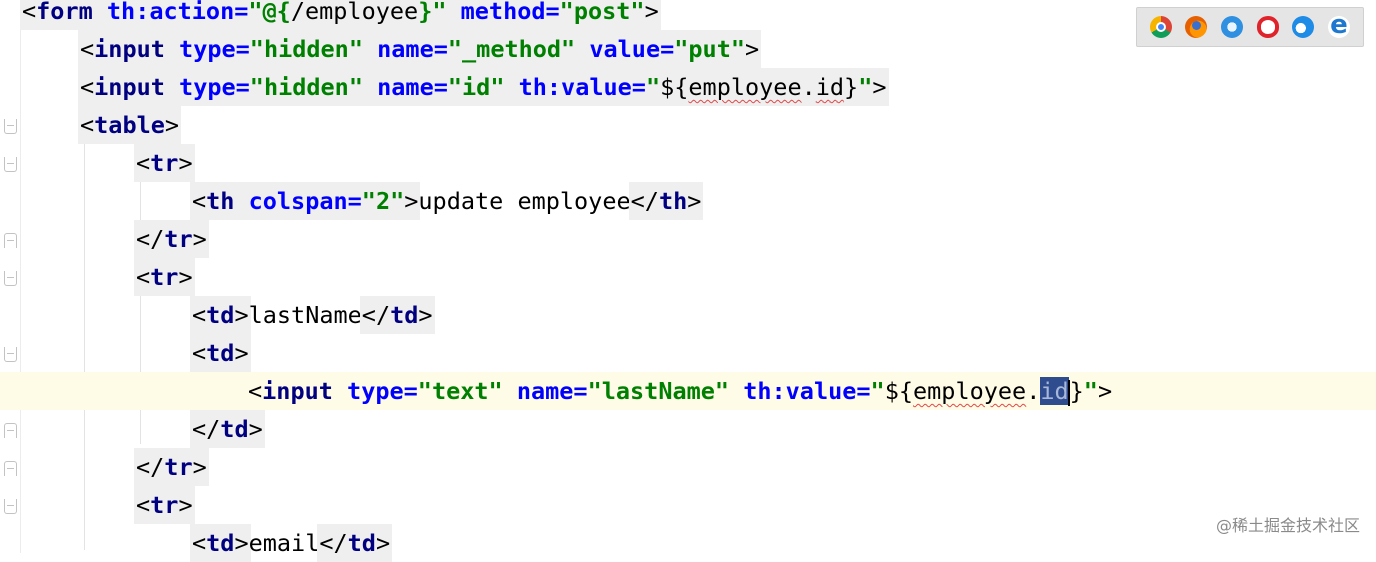  I want to click on internet-explorer-icon, so click(1339, 25).